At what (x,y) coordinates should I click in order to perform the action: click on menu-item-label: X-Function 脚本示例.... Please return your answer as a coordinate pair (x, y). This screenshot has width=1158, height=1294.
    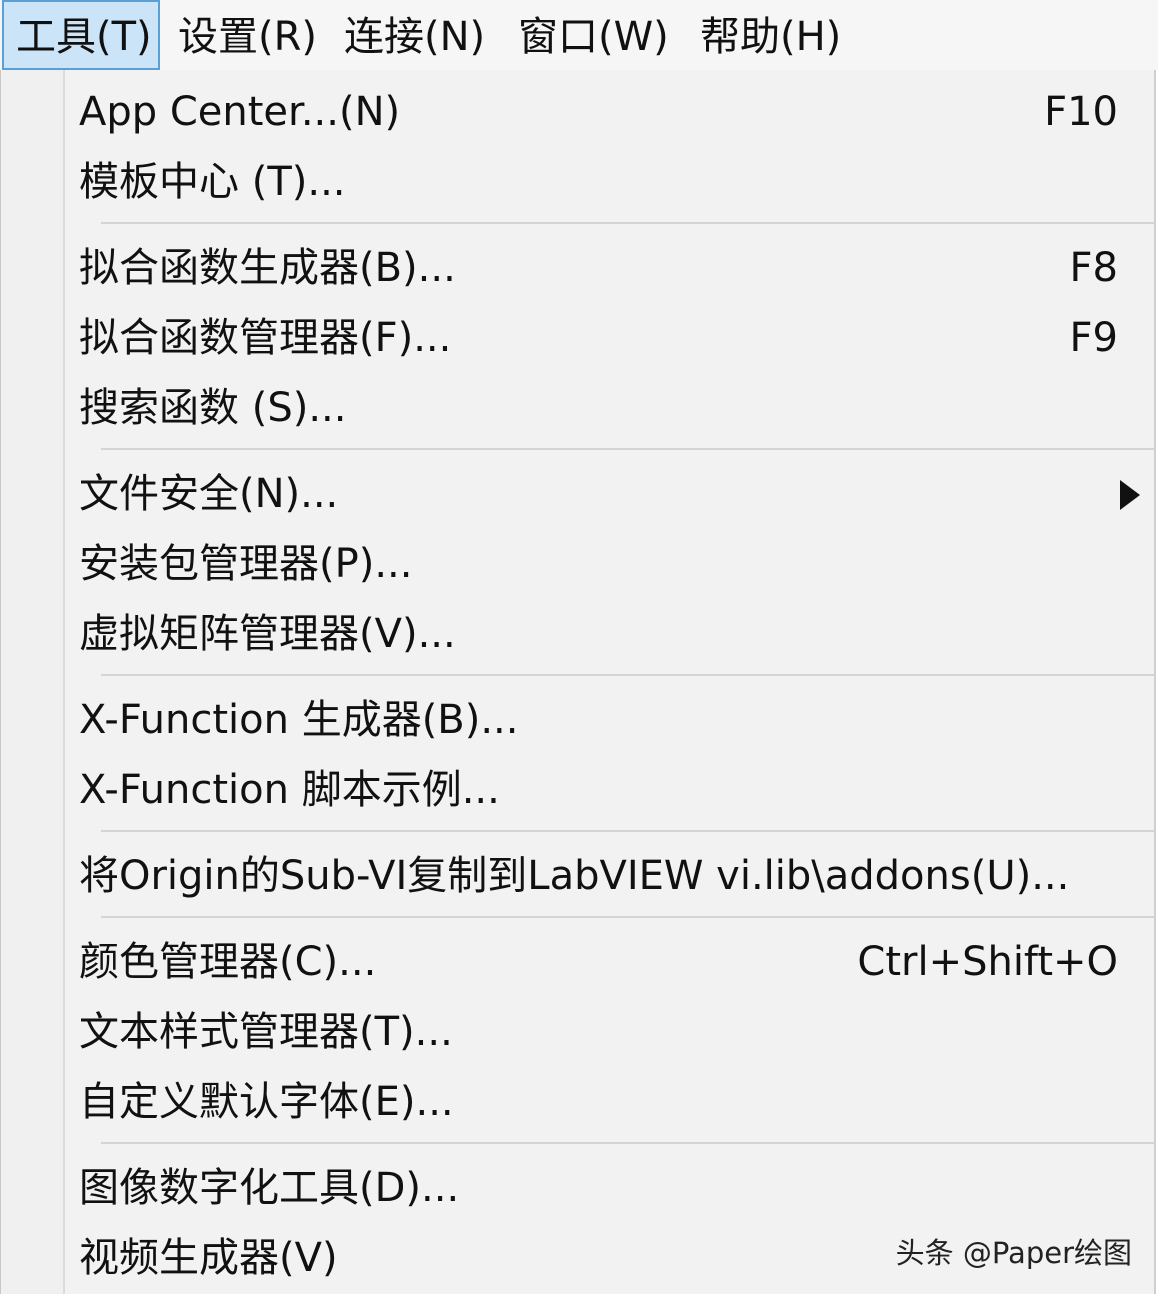
    Looking at the image, I should click on (289, 790).